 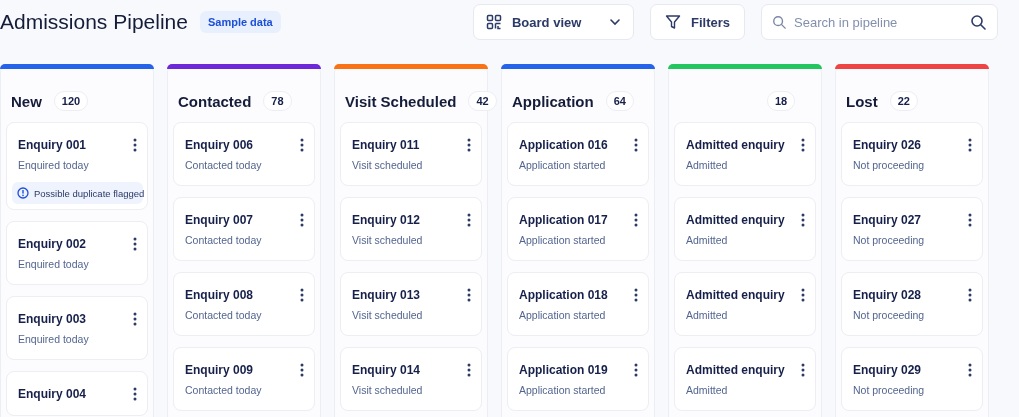 What do you see at coordinates (912, 229) in the screenshot?
I see `pipeline-card: Enquiry 027 Not proceeding` at bounding box center [912, 229].